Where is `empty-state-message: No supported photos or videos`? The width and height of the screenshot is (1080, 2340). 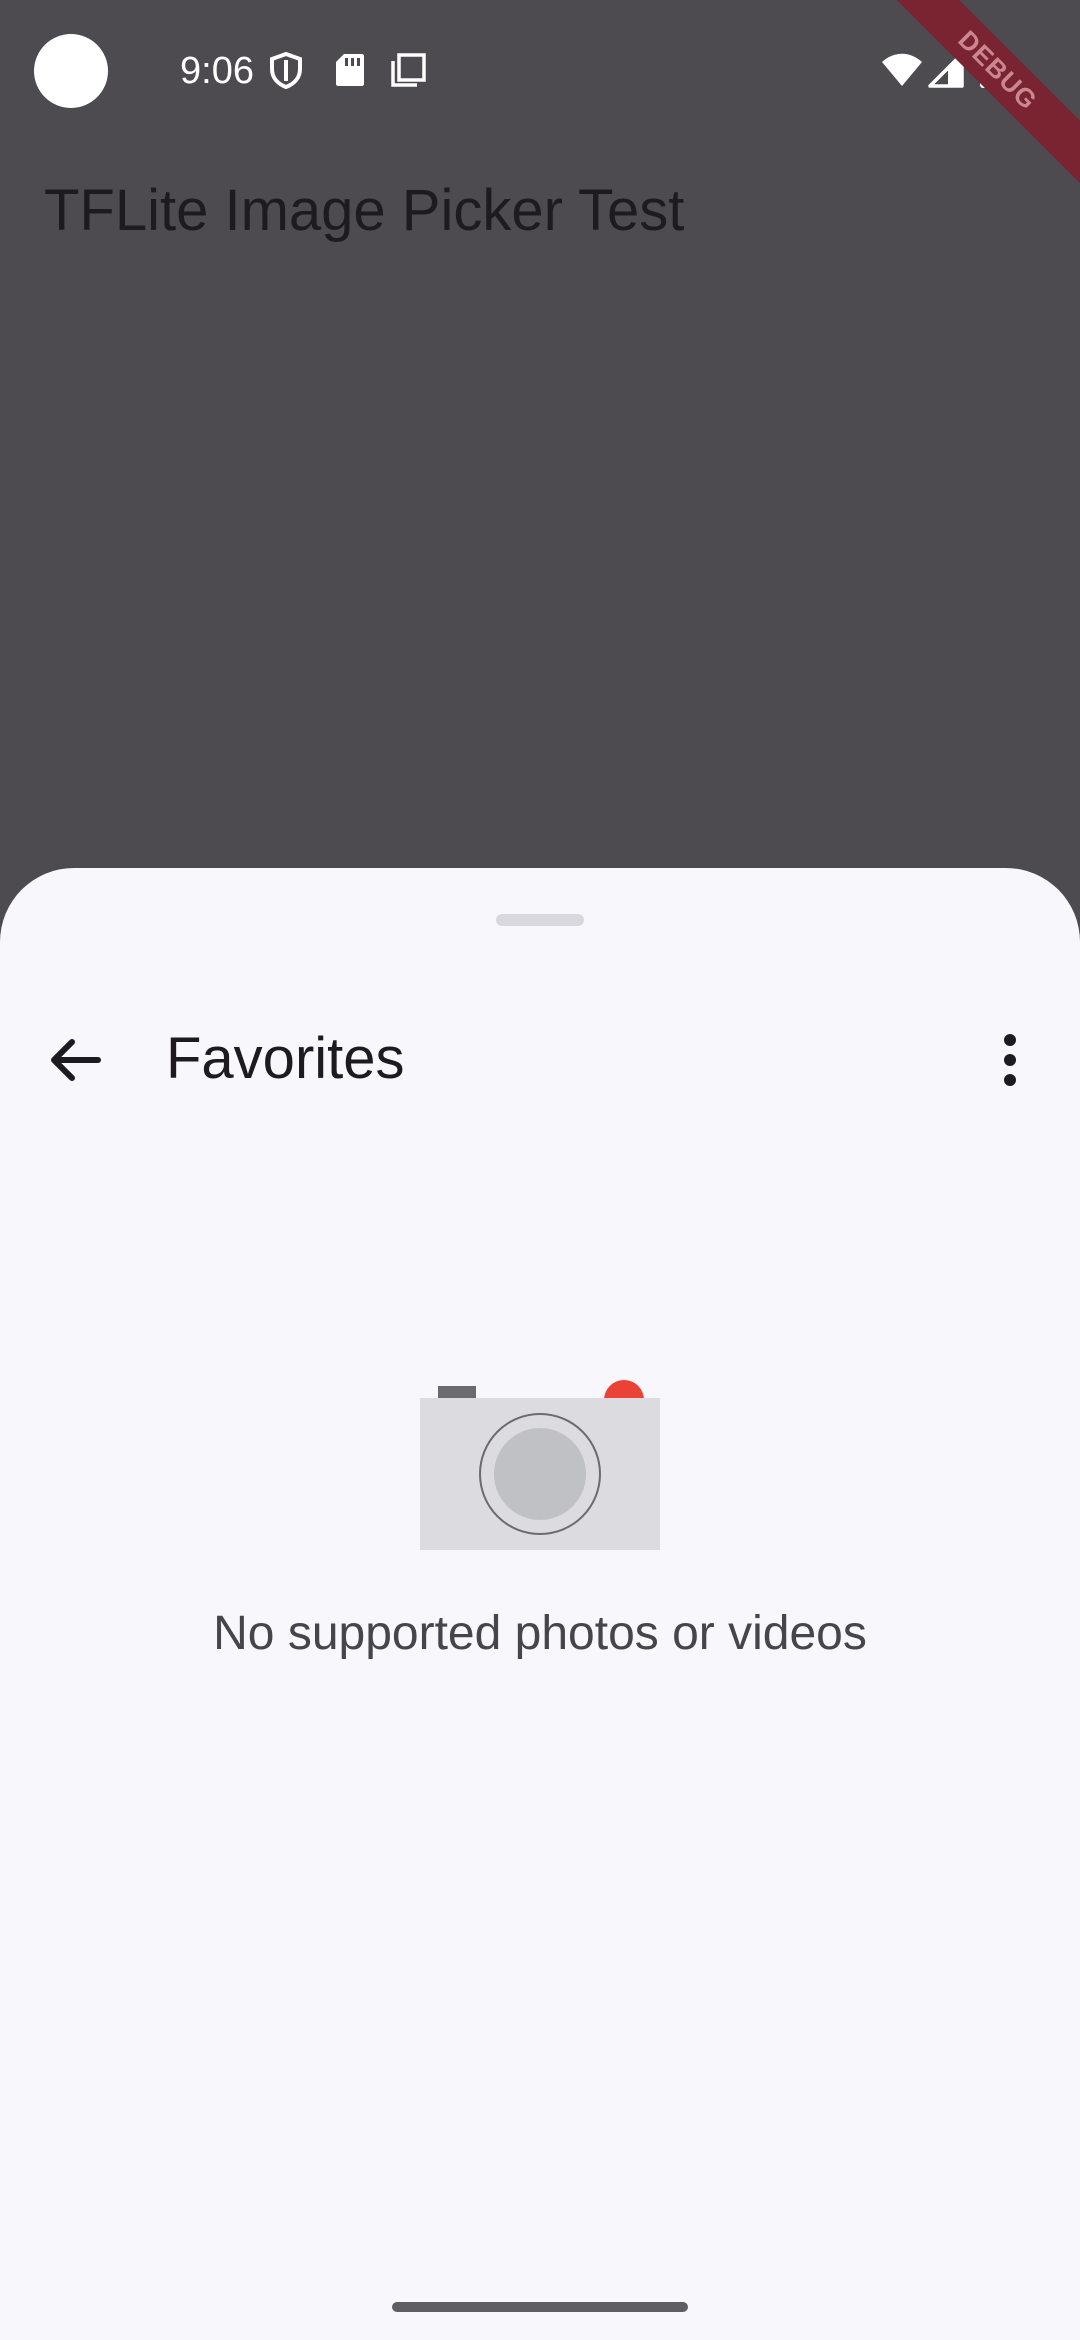
empty-state-message: No supported photos or videos is located at coordinates (540, 1633).